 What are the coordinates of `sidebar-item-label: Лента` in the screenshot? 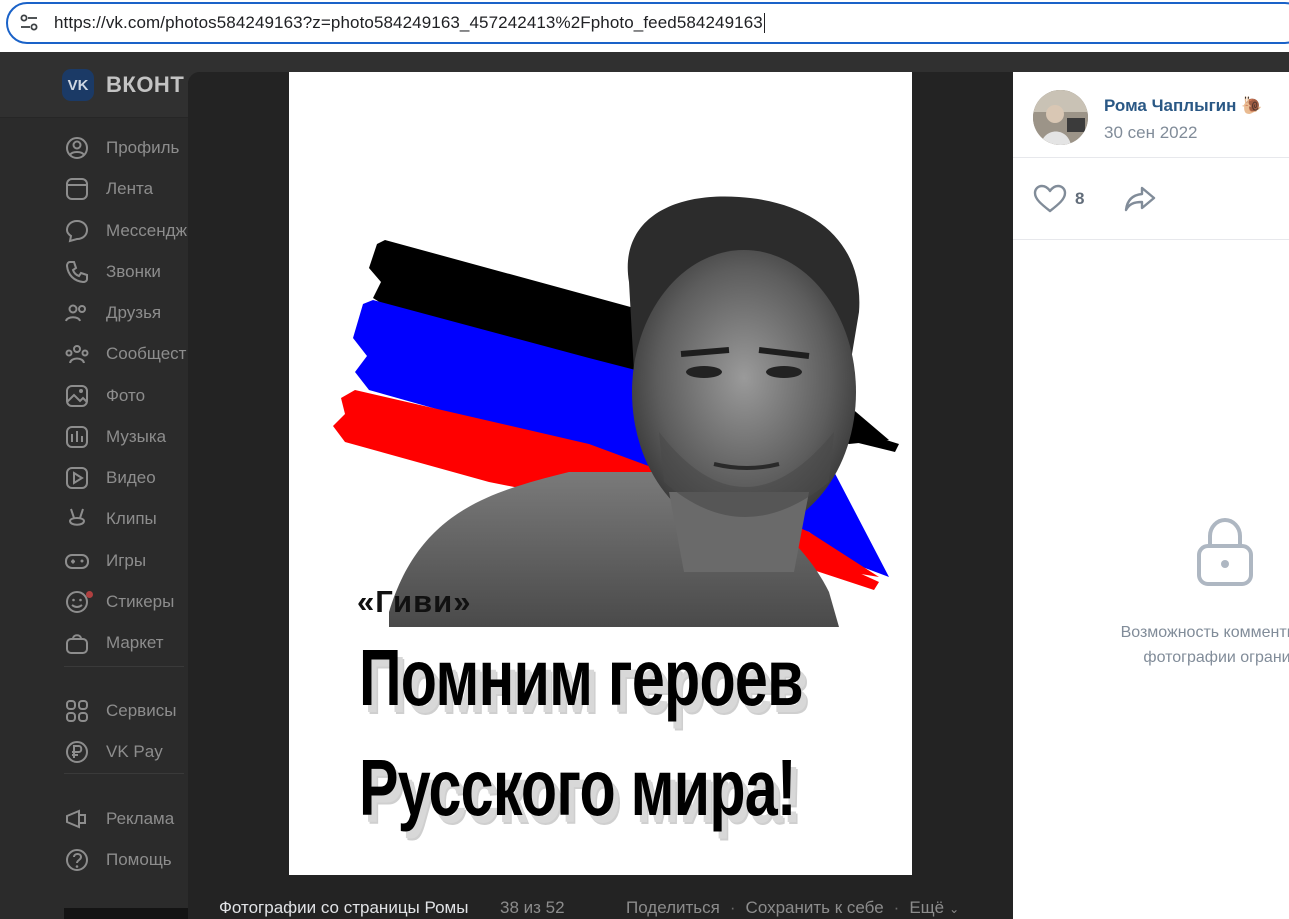 It's located at (130, 188).